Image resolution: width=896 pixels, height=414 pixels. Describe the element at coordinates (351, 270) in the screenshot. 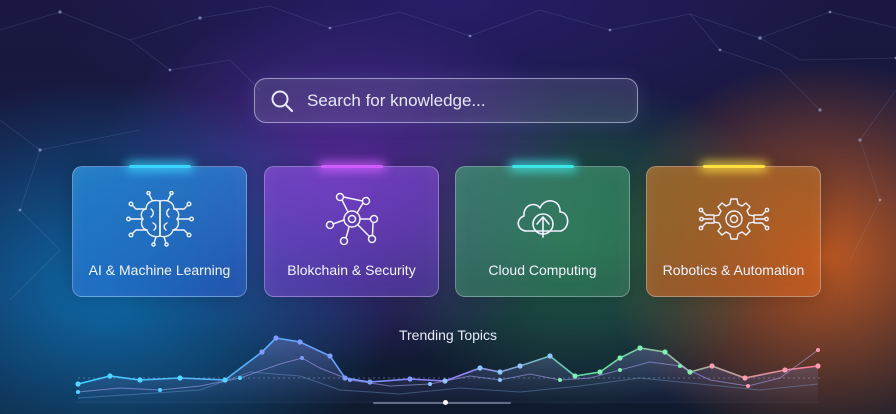

I see `card-label: Blokchain & Security` at that location.